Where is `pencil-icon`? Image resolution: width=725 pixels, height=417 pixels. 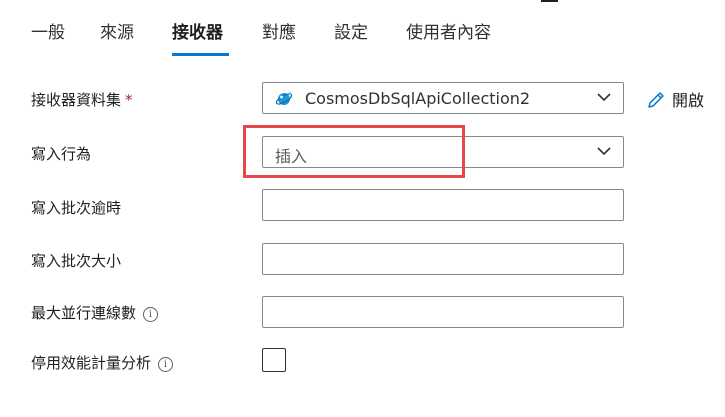 pencil-icon is located at coordinates (656, 100).